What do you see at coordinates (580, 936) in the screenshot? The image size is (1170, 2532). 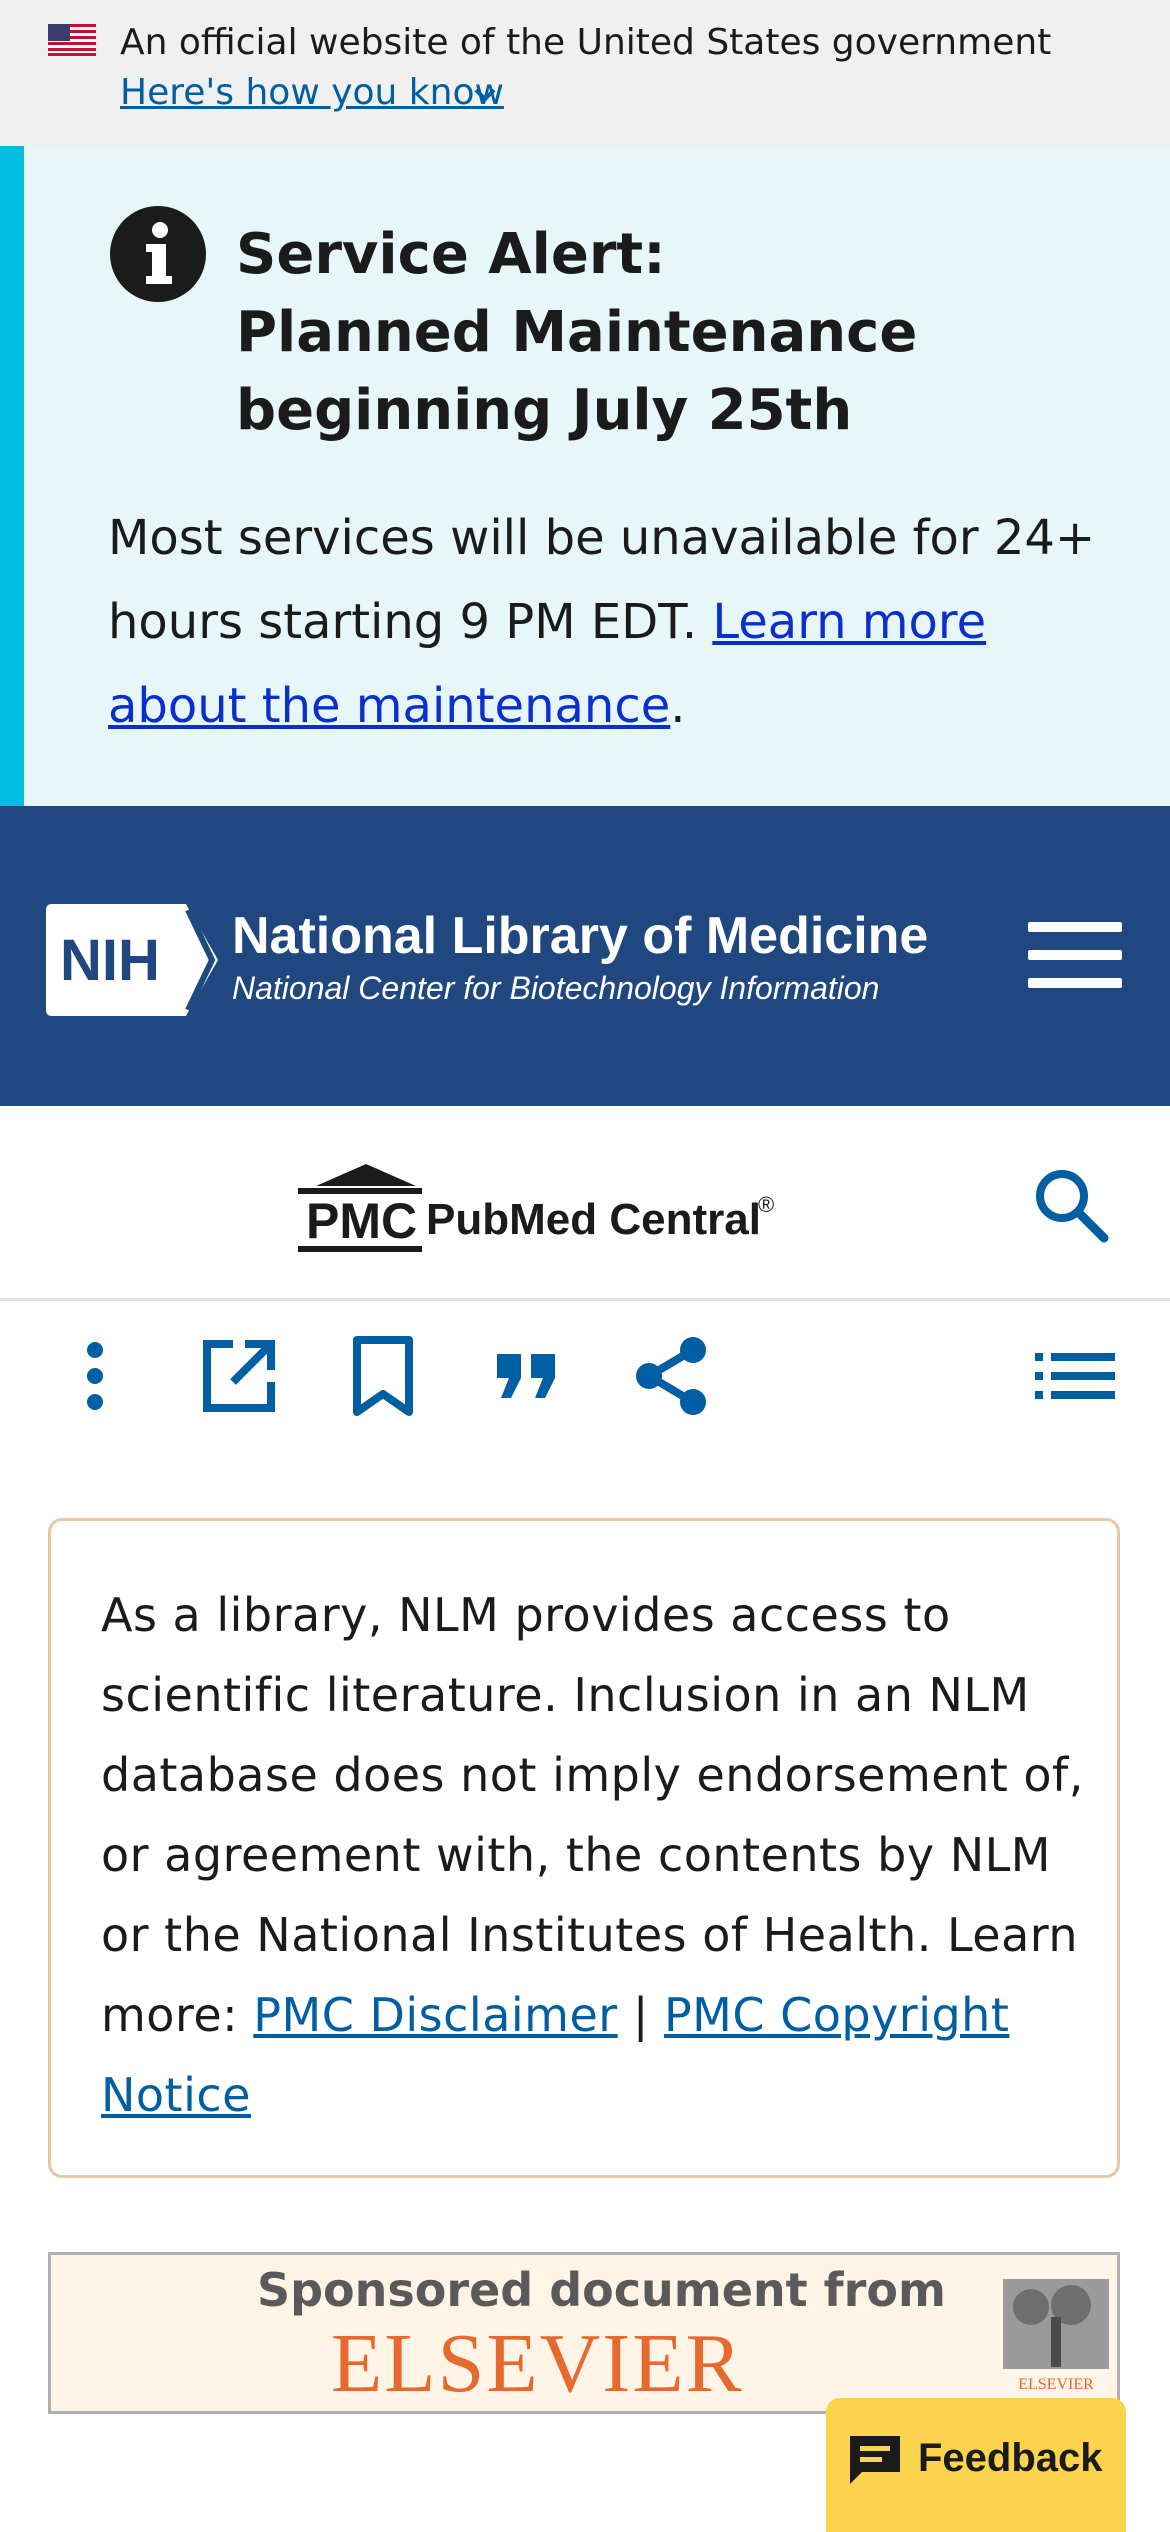 I see `nlm-title: National Library of Medicine` at bounding box center [580, 936].